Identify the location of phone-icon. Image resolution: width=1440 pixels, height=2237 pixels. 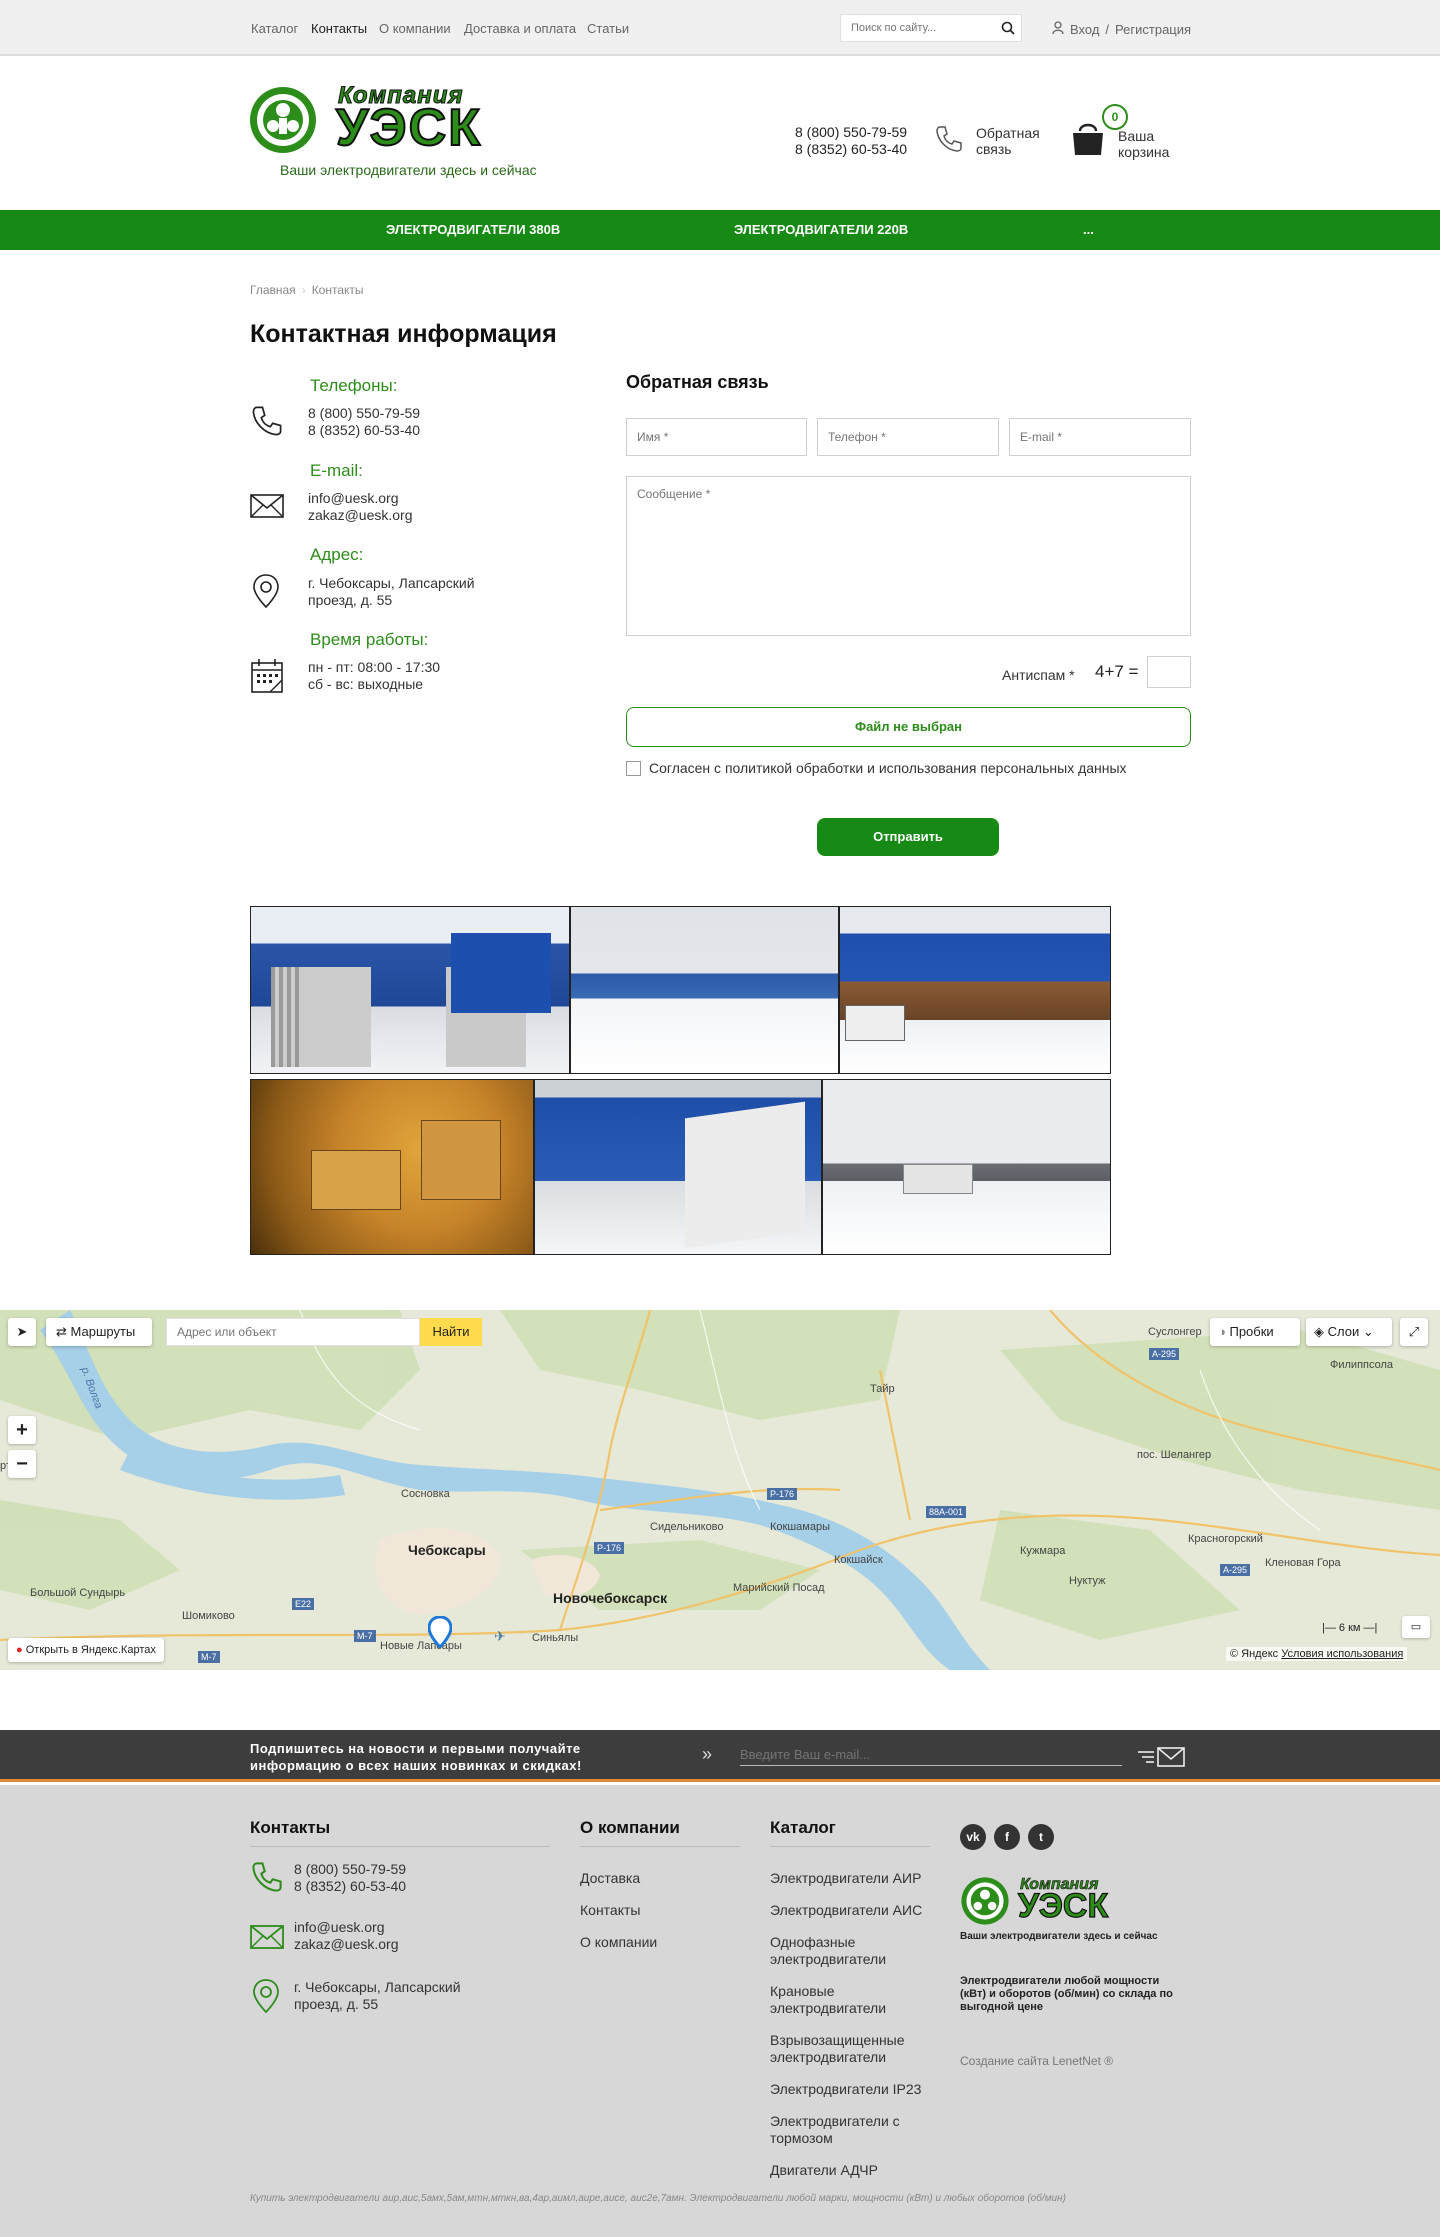
(267, 422).